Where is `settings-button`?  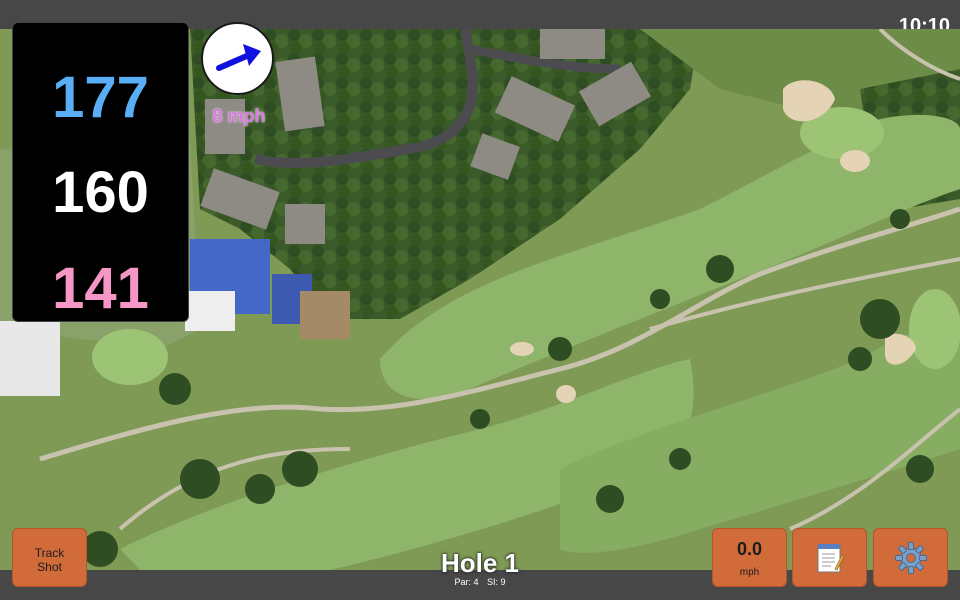
settings-button is located at coordinates (910, 557).